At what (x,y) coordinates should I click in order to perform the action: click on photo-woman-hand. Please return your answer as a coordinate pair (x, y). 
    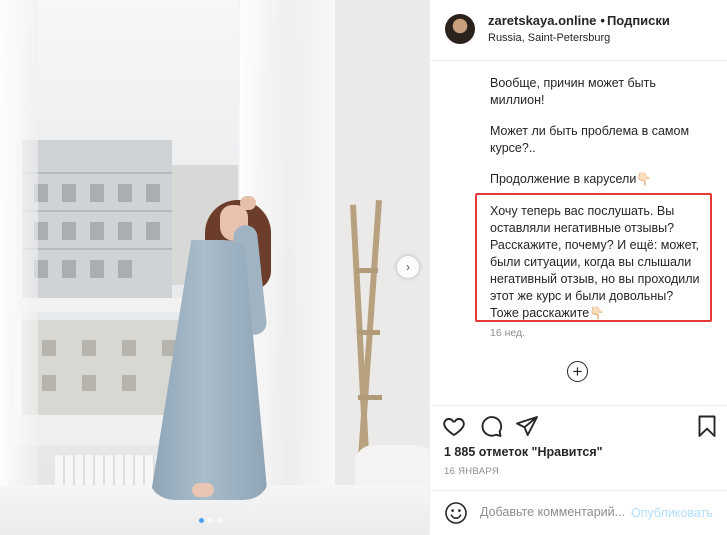
    Looking at the image, I should click on (248, 203).